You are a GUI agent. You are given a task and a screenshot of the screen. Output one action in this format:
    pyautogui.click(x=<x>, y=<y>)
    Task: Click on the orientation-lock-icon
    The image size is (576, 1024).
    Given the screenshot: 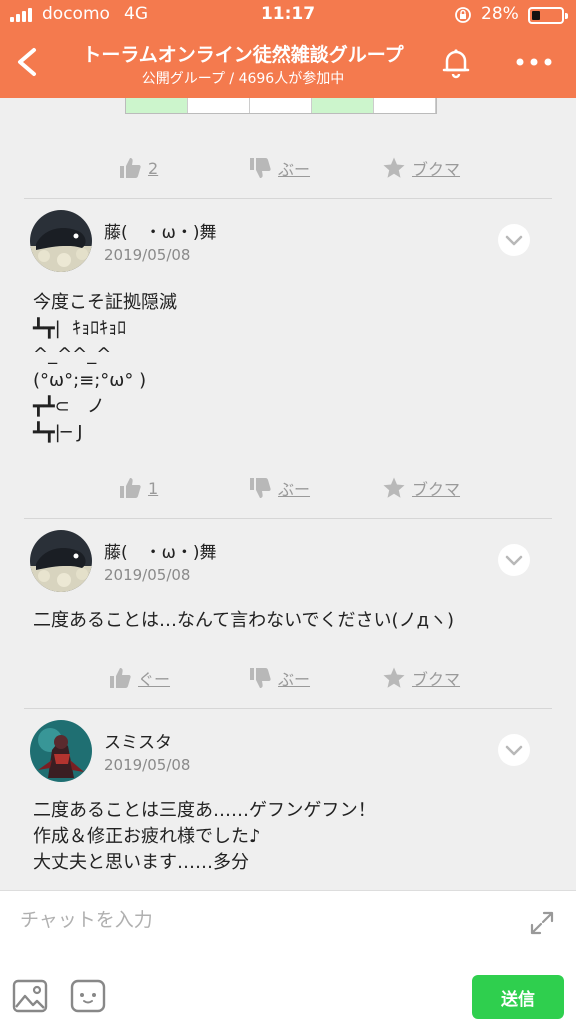 What is the action you would take?
    pyautogui.click(x=463, y=15)
    